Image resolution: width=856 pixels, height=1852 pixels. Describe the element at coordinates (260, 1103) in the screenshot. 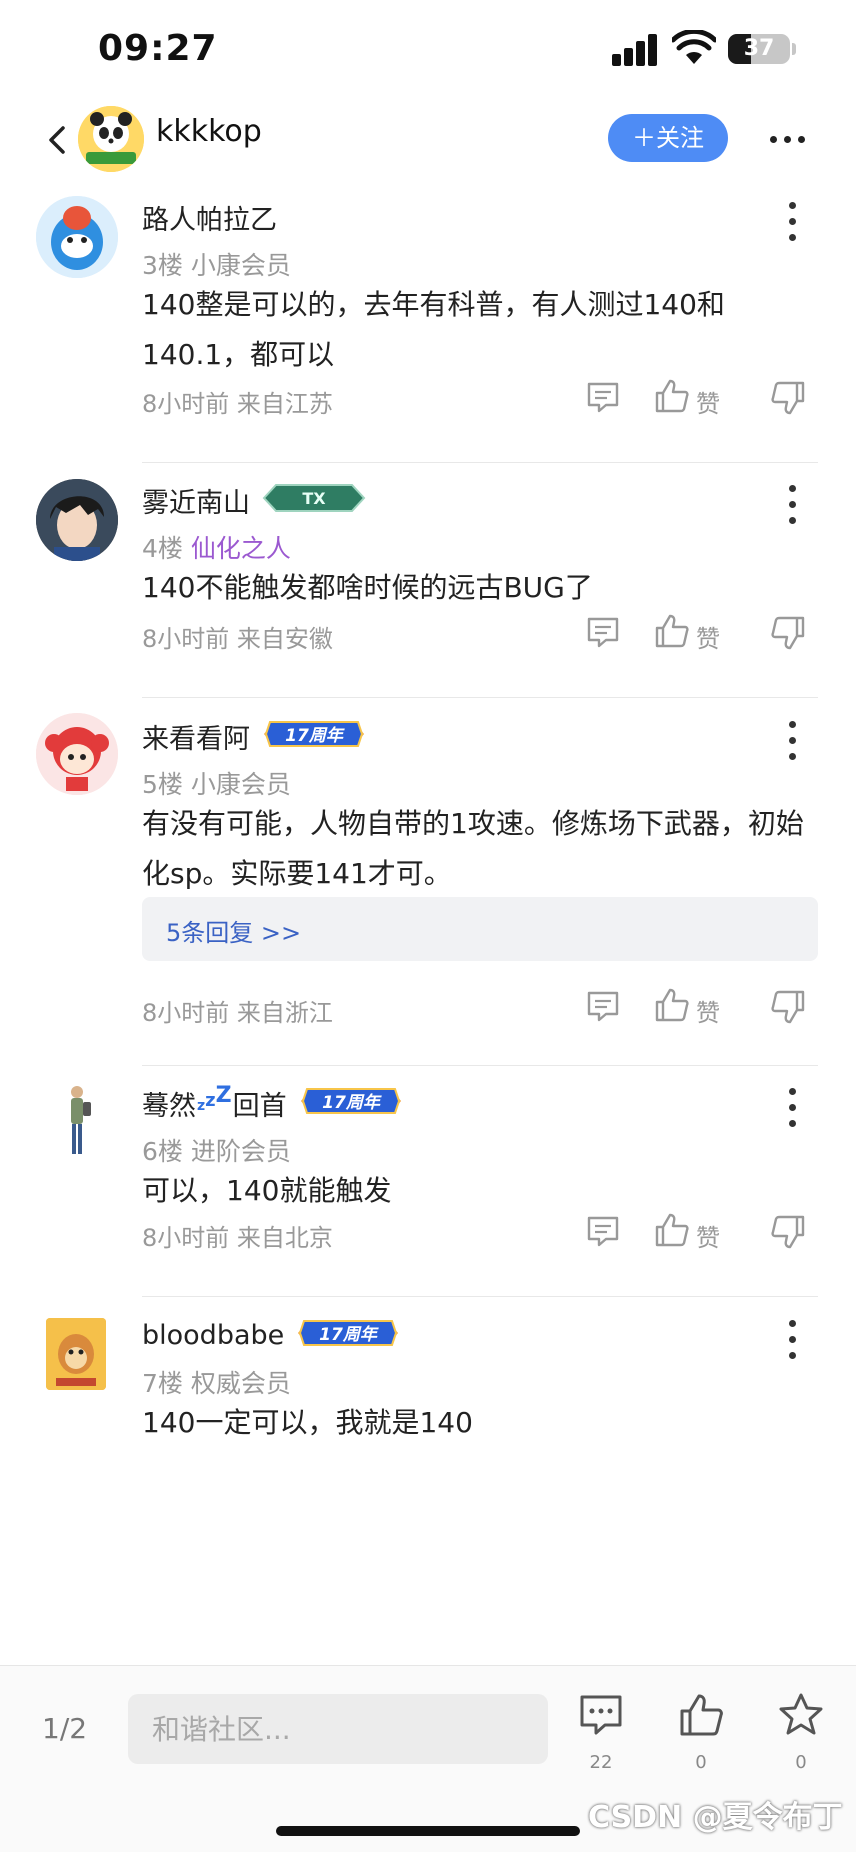

I see `username-suffix: 回首` at that location.